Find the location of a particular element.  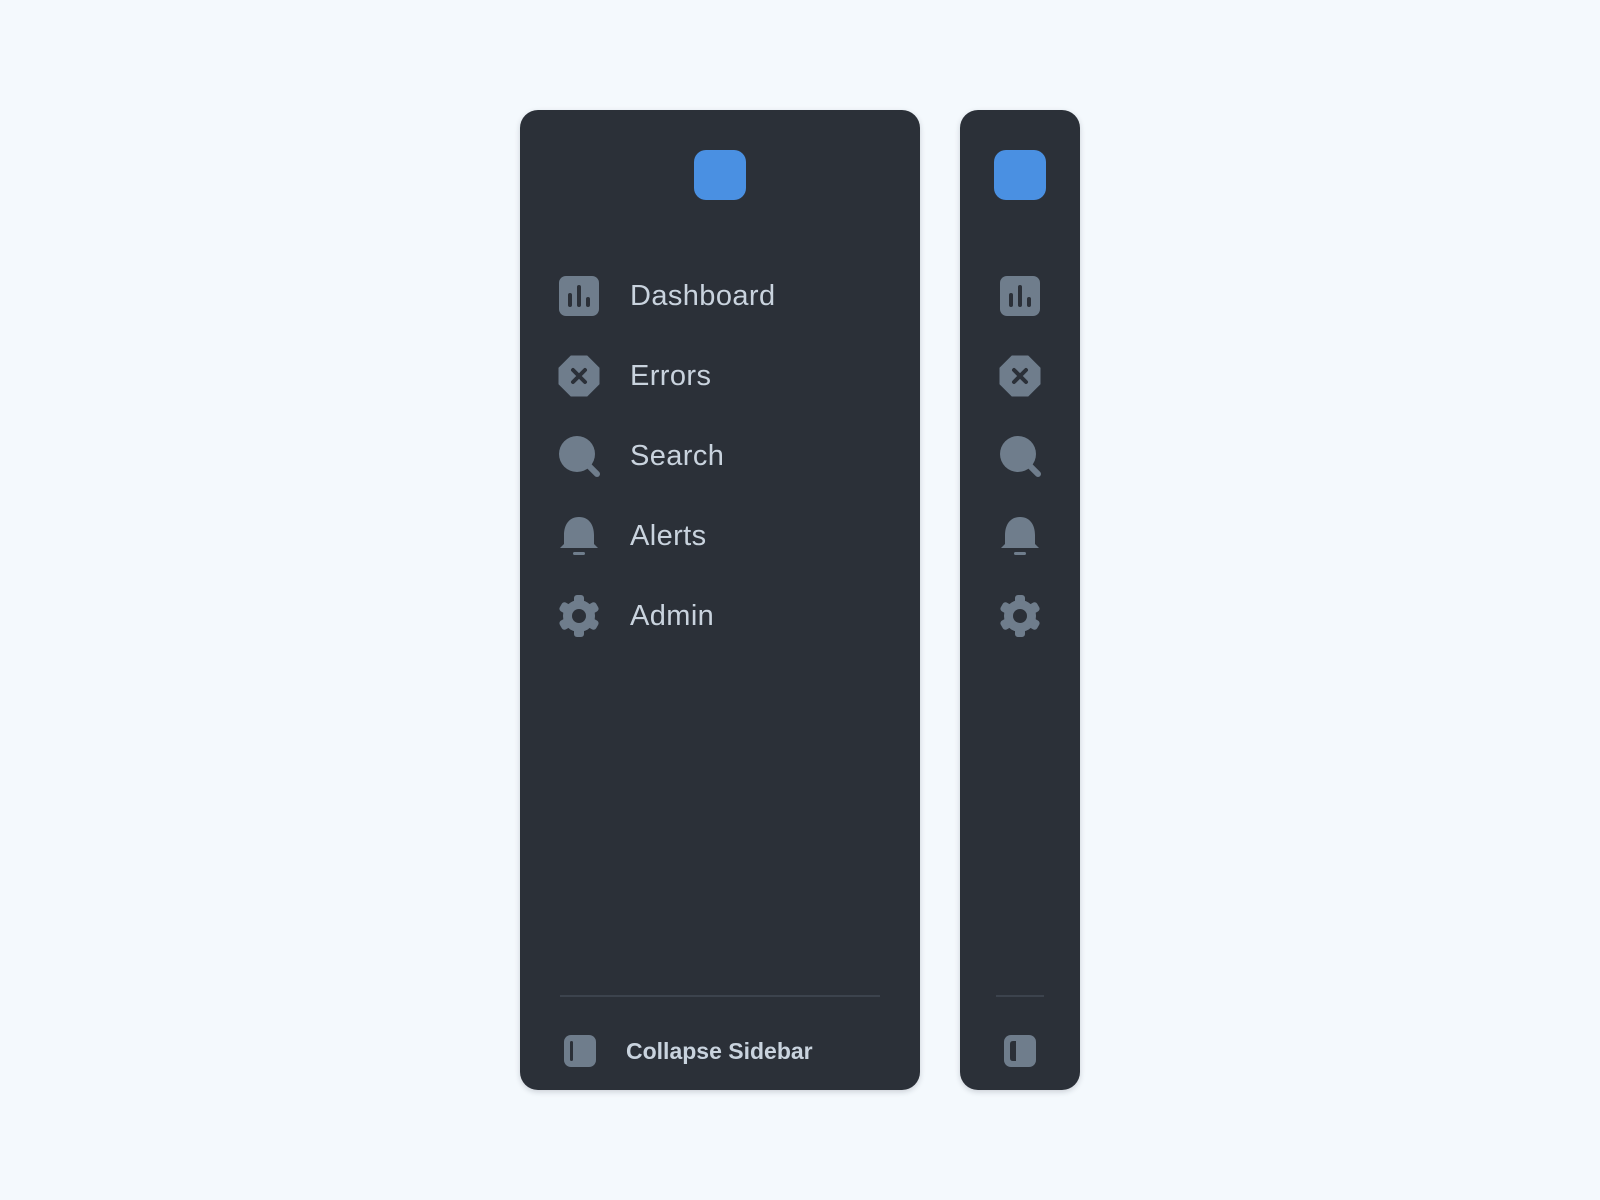

nav-item-alerts: Alerts is located at coordinates (720, 536).